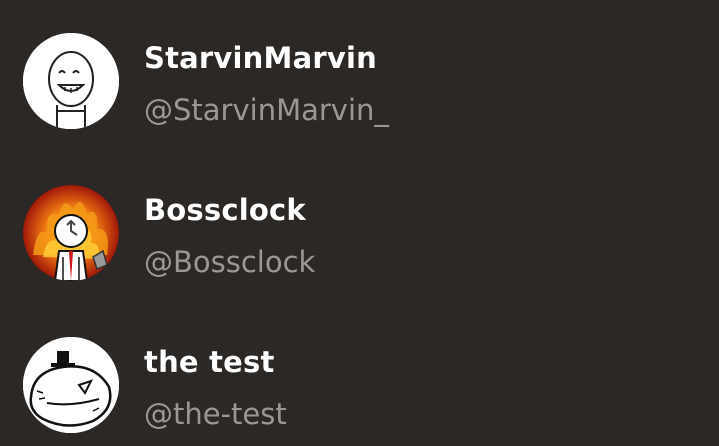  I want to click on user-handle: @Bossclock, so click(230, 262).